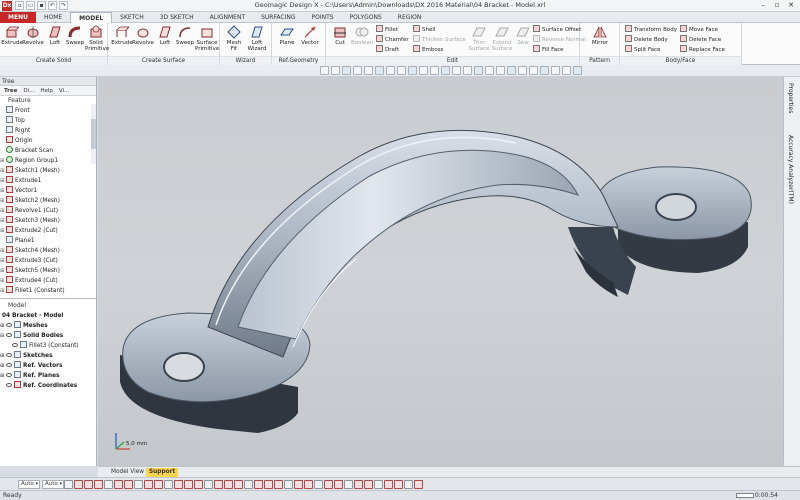 The image size is (800, 500). Describe the element at coordinates (185, 35) in the screenshot. I see `surface-sweep-button: Sweep` at that location.